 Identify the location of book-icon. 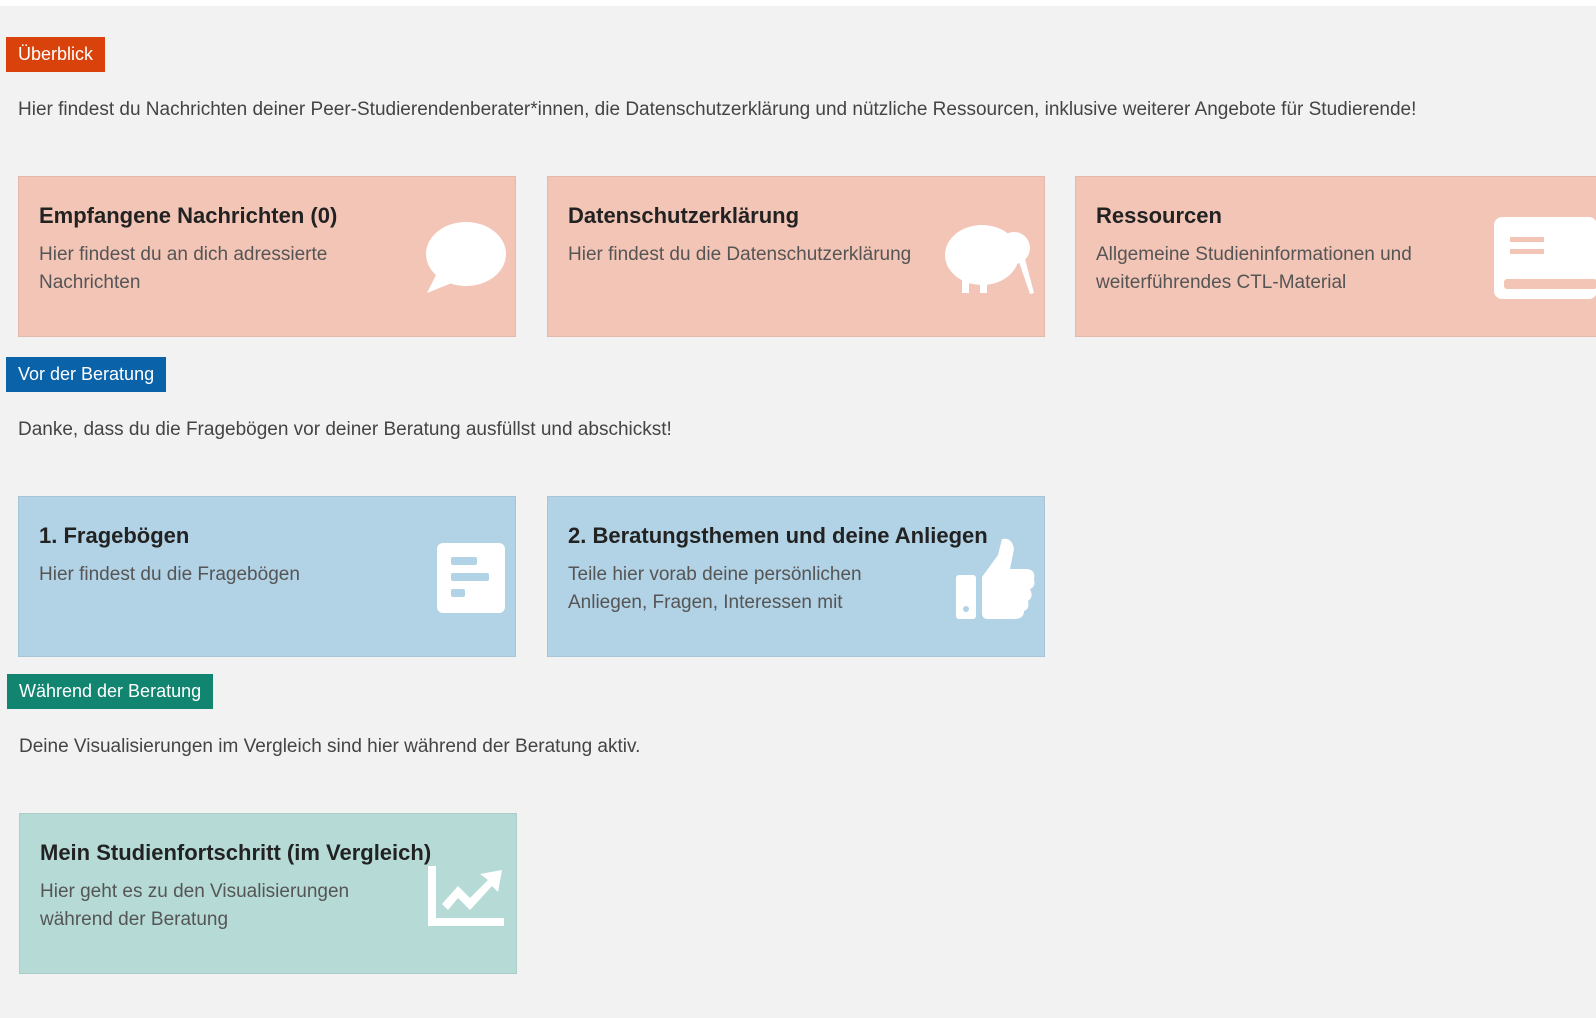
(1545, 258).